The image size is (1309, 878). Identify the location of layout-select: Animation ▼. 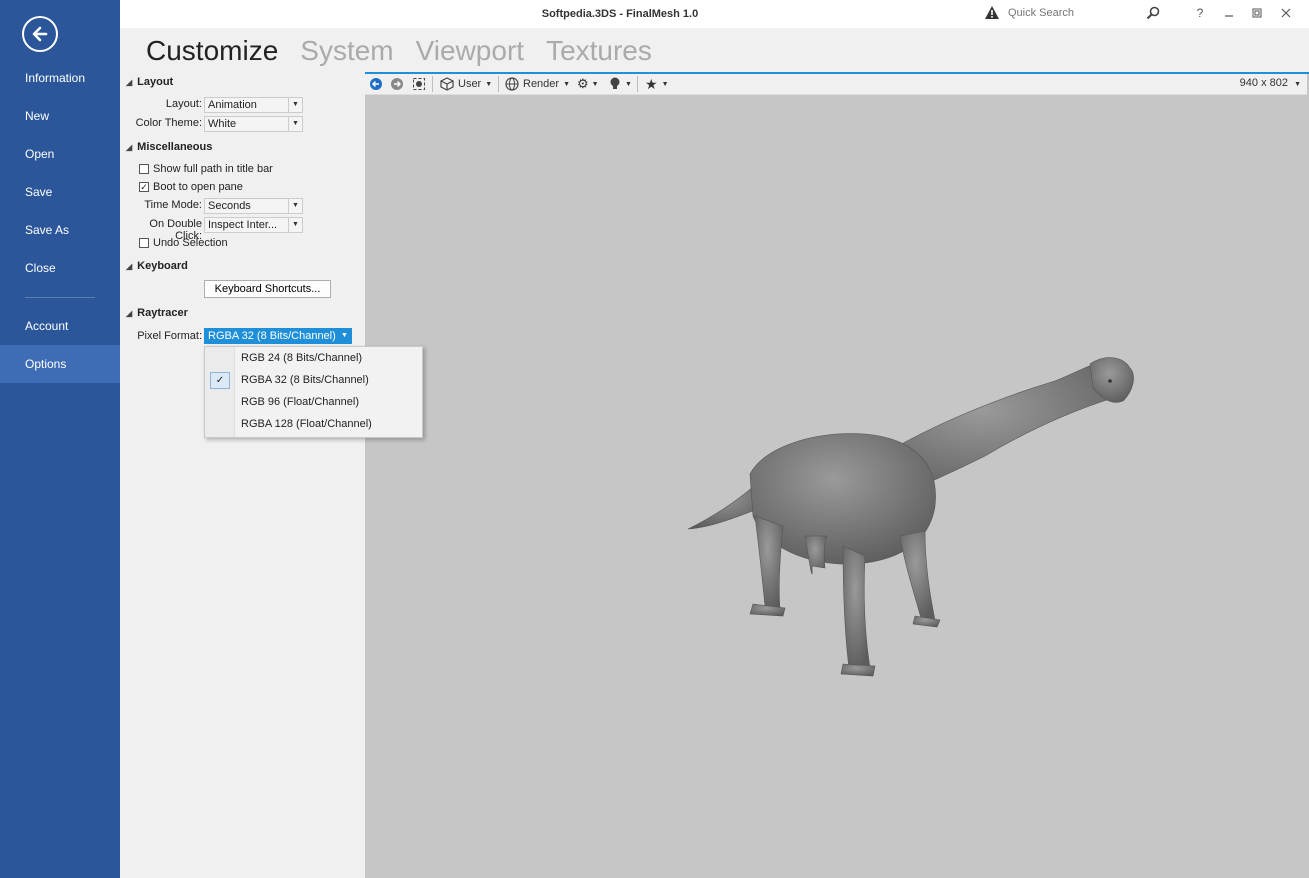
(253, 105).